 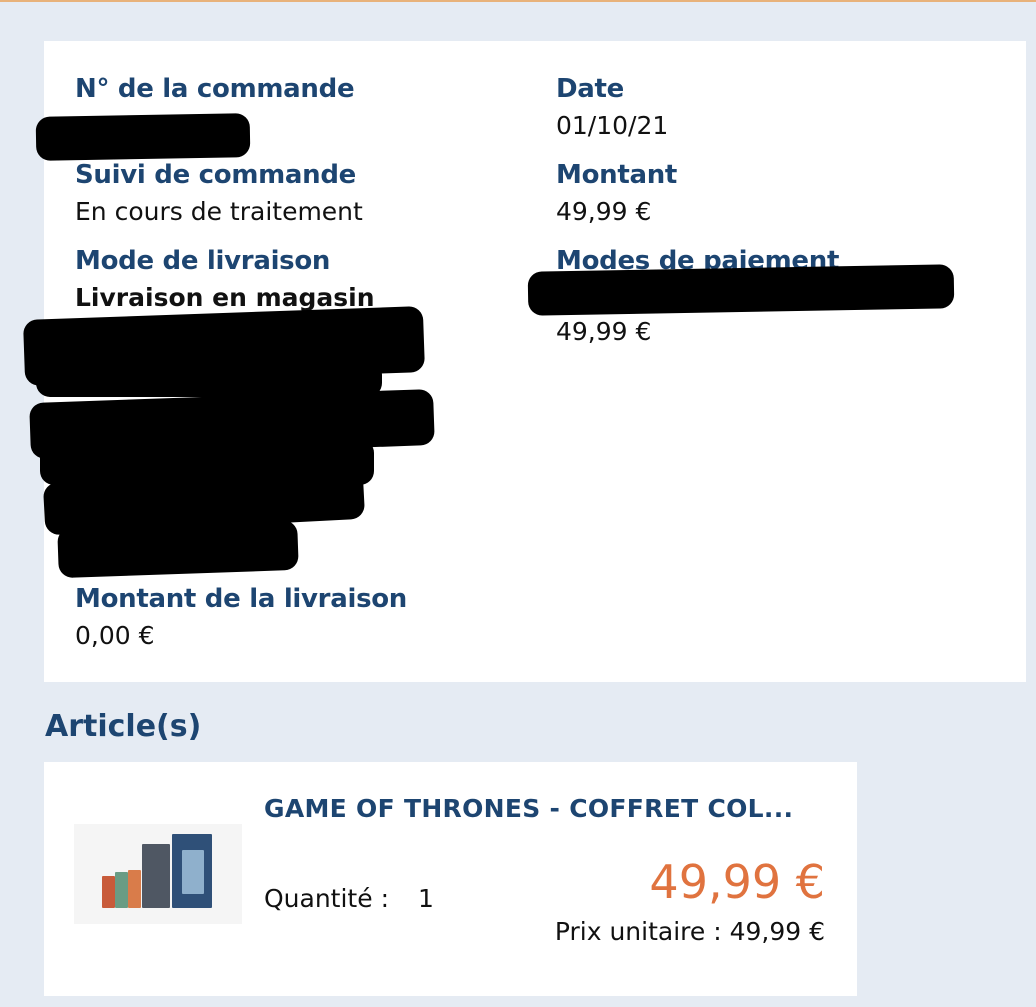 What do you see at coordinates (219, 211) in the screenshot?
I see `tracking-value: En cours de traitement` at bounding box center [219, 211].